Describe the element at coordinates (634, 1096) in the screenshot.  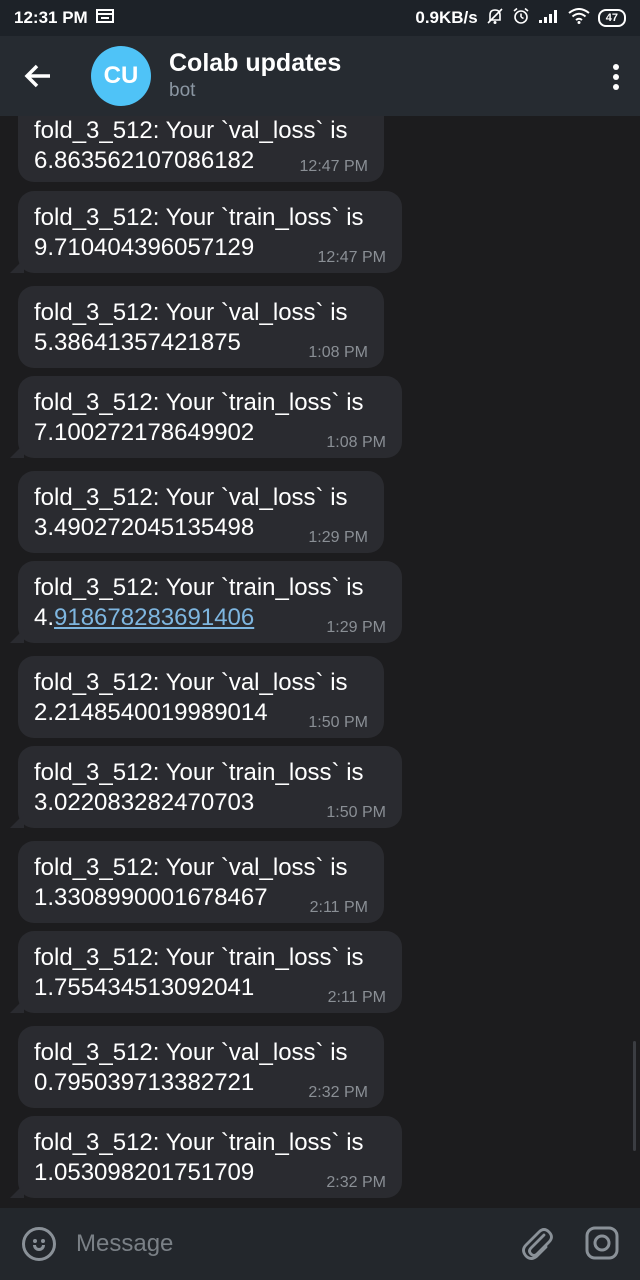
I see `scrollbar` at that location.